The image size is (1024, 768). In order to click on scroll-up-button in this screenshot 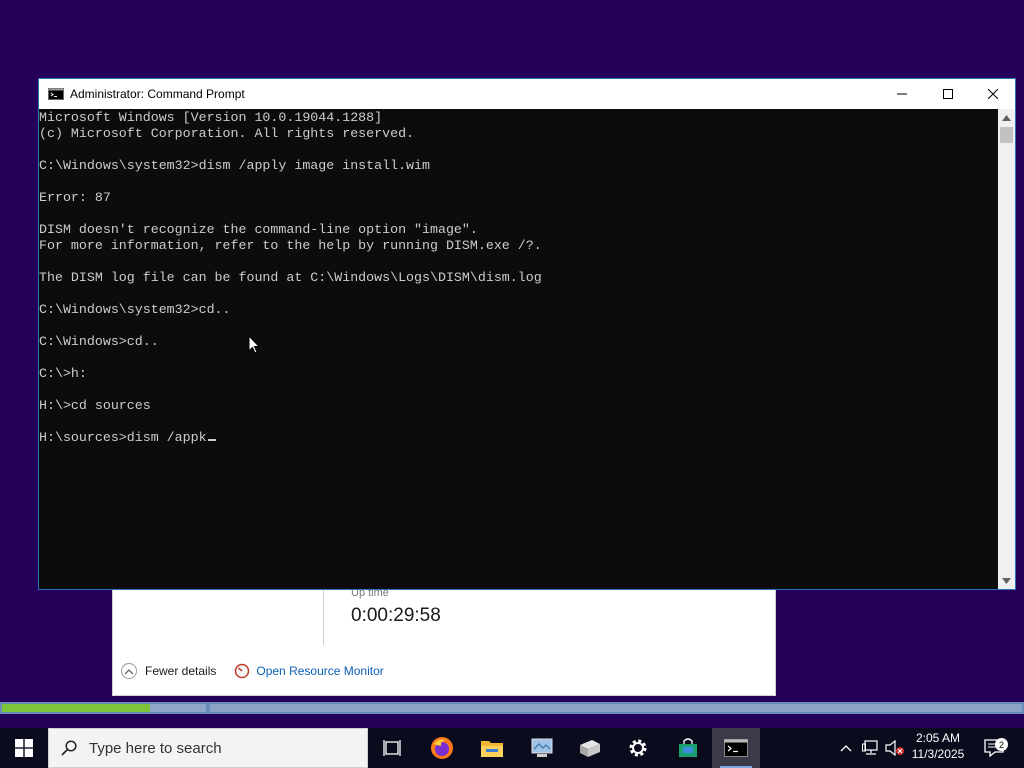, I will do `click(1006, 117)`.